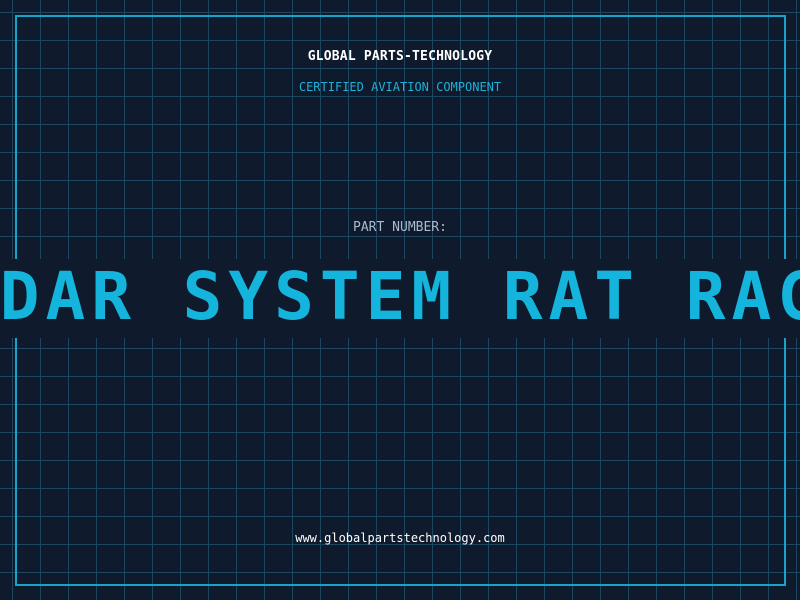  Describe the element at coordinates (400, 87) in the screenshot. I see `brand-tagline: CERTIFIED AVIATION COMPONENT` at that location.